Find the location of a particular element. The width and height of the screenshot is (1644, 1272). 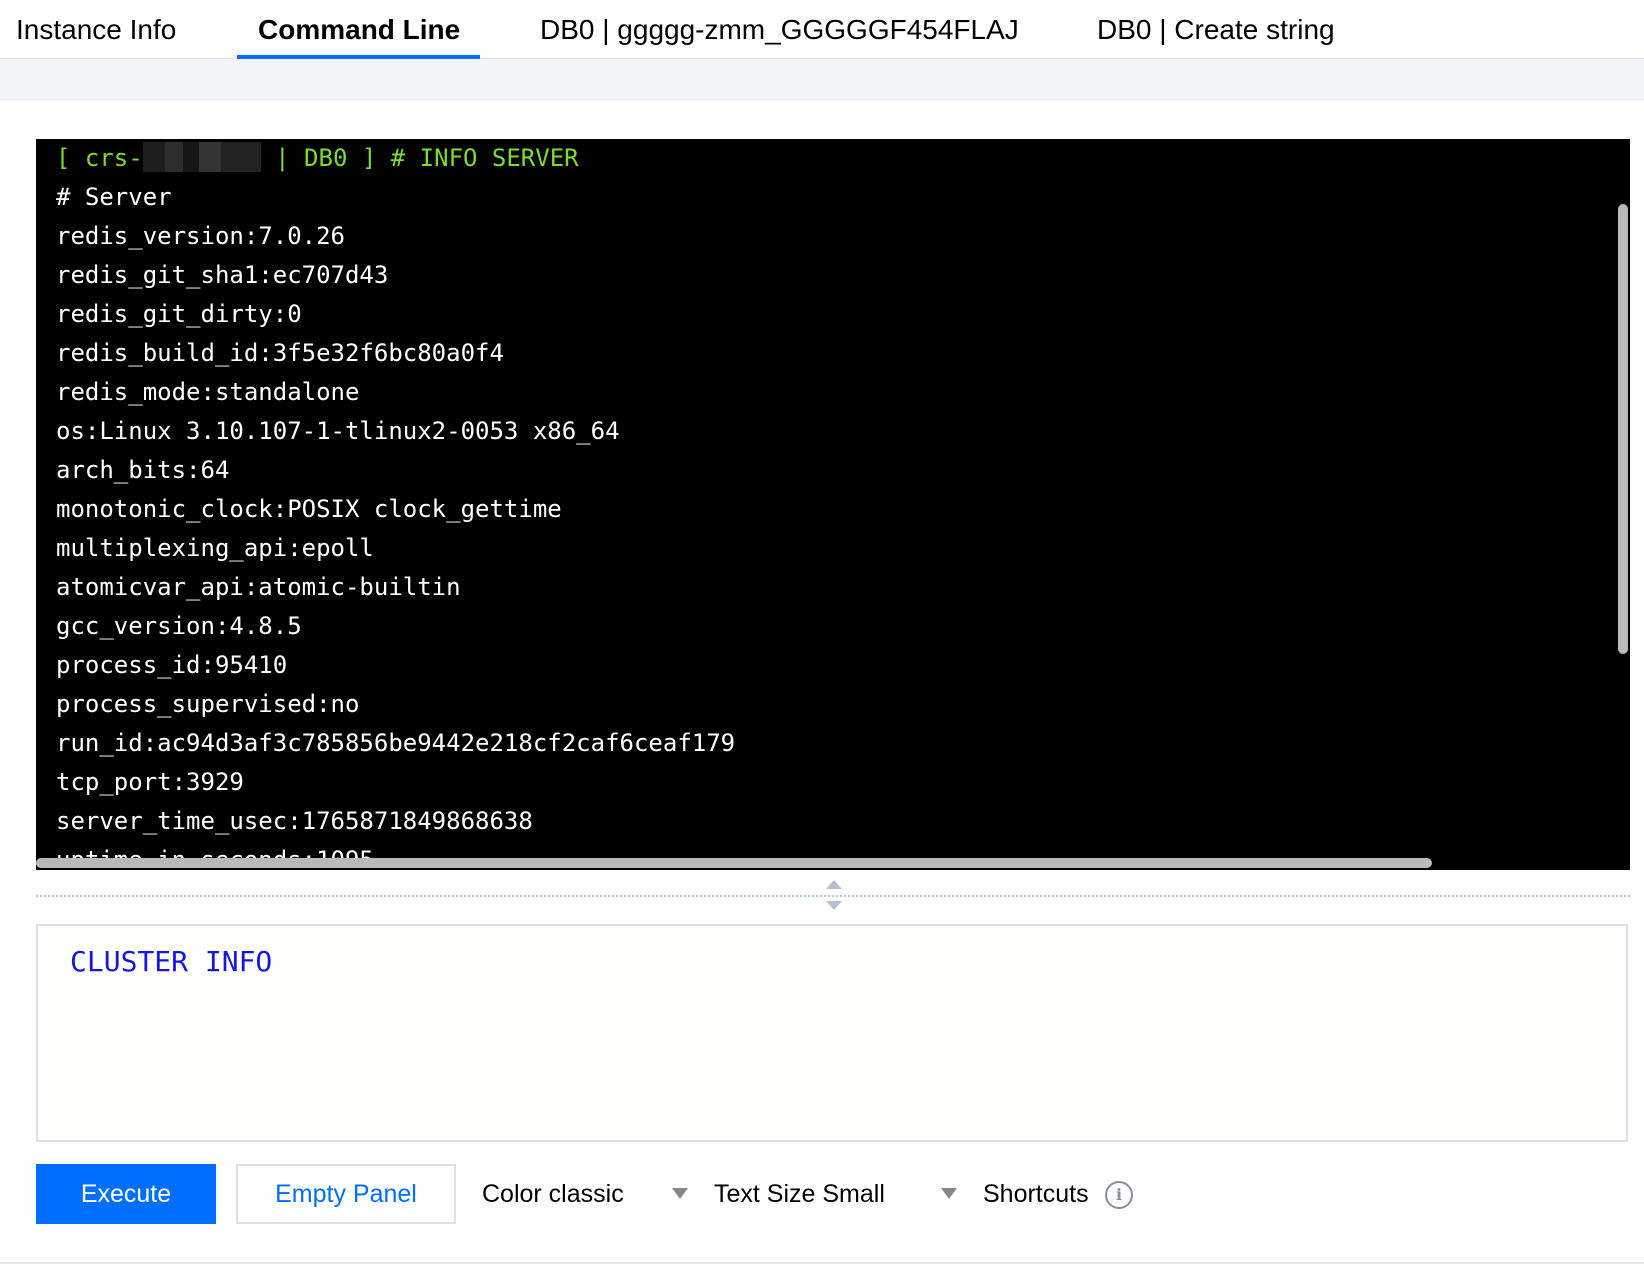

shortcuts-label: Shortcuts is located at coordinates (1036, 1194).